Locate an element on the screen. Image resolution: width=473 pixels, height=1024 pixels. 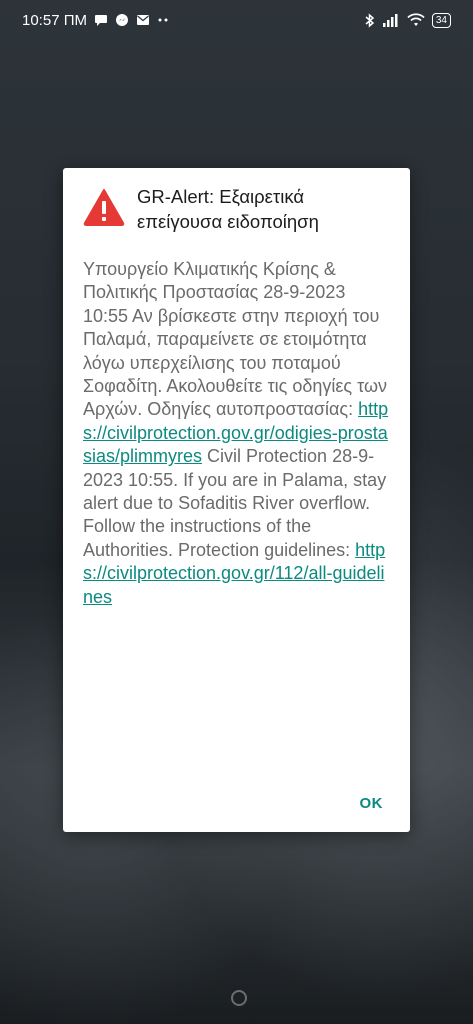
status-time: 10:57 ΠΜ is located at coordinates (55, 20).